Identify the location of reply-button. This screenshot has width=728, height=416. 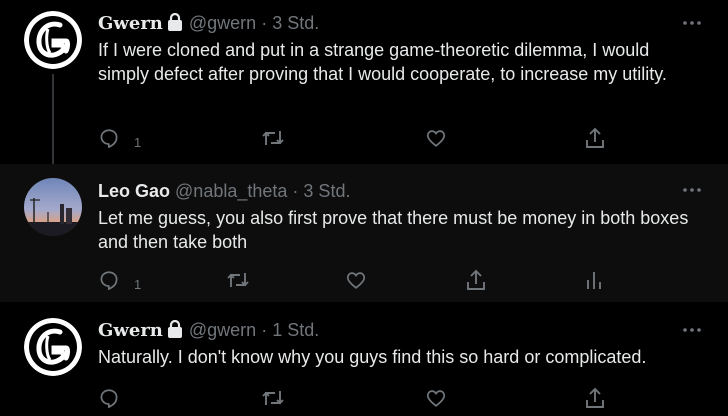
(116, 398).